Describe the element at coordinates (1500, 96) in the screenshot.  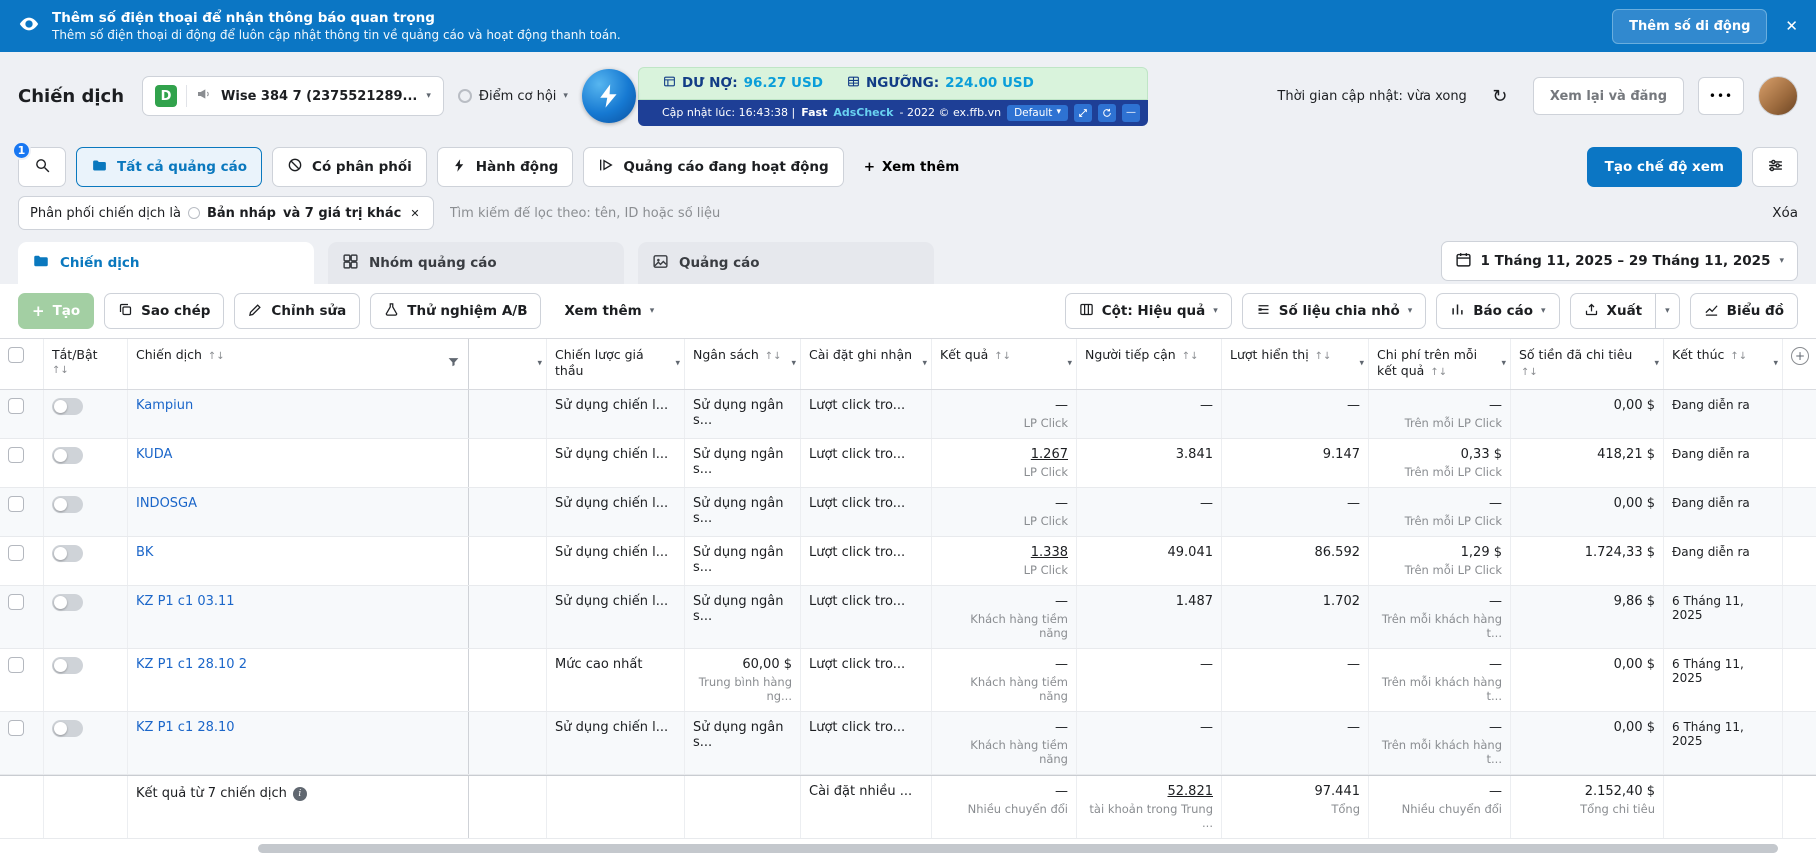
I see `refresh-button: ↻` at that location.